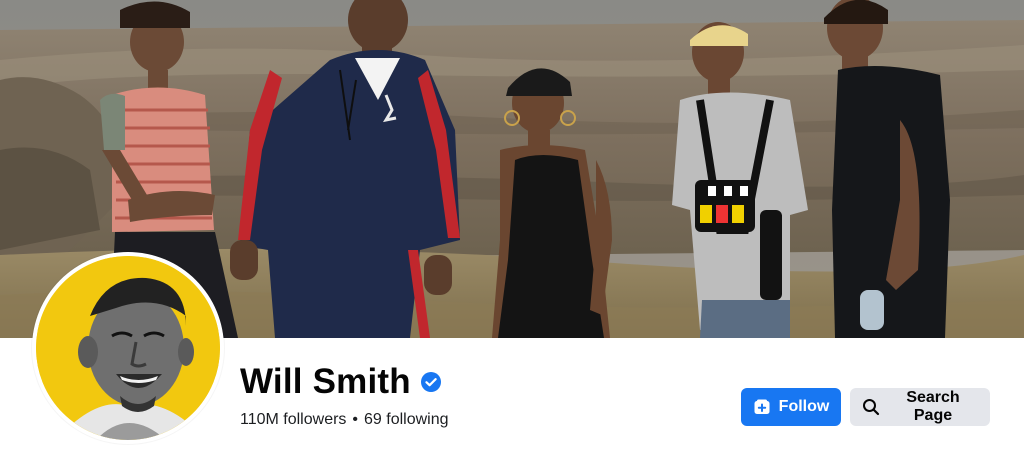 The height and width of the screenshot is (462, 1024). What do you see at coordinates (406, 420) in the screenshot?
I see `following-count: 69 following` at bounding box center [406, 420].